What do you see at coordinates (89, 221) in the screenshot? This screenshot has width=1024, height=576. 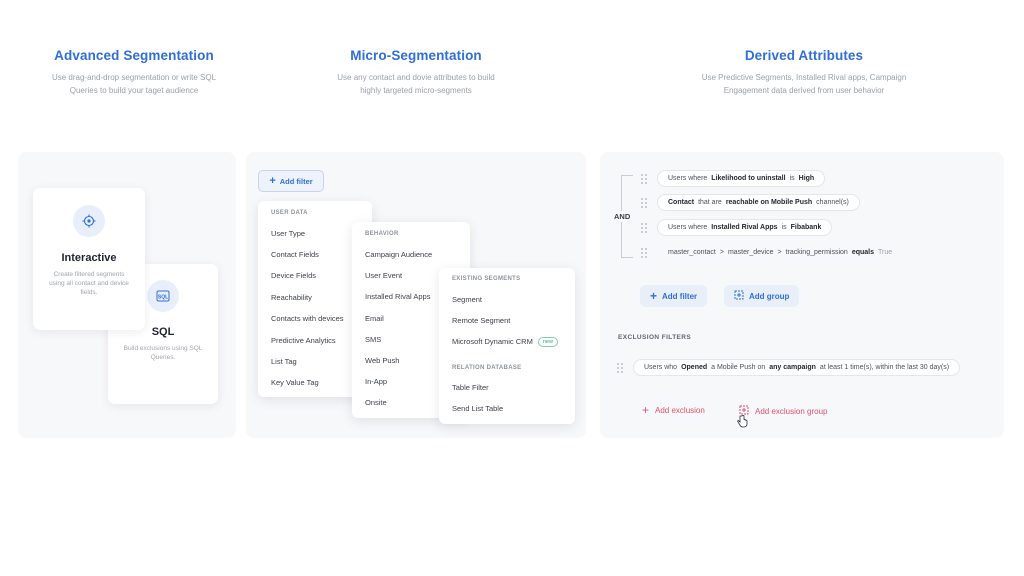 I see `target-icon` at bounding box center [89, 221].